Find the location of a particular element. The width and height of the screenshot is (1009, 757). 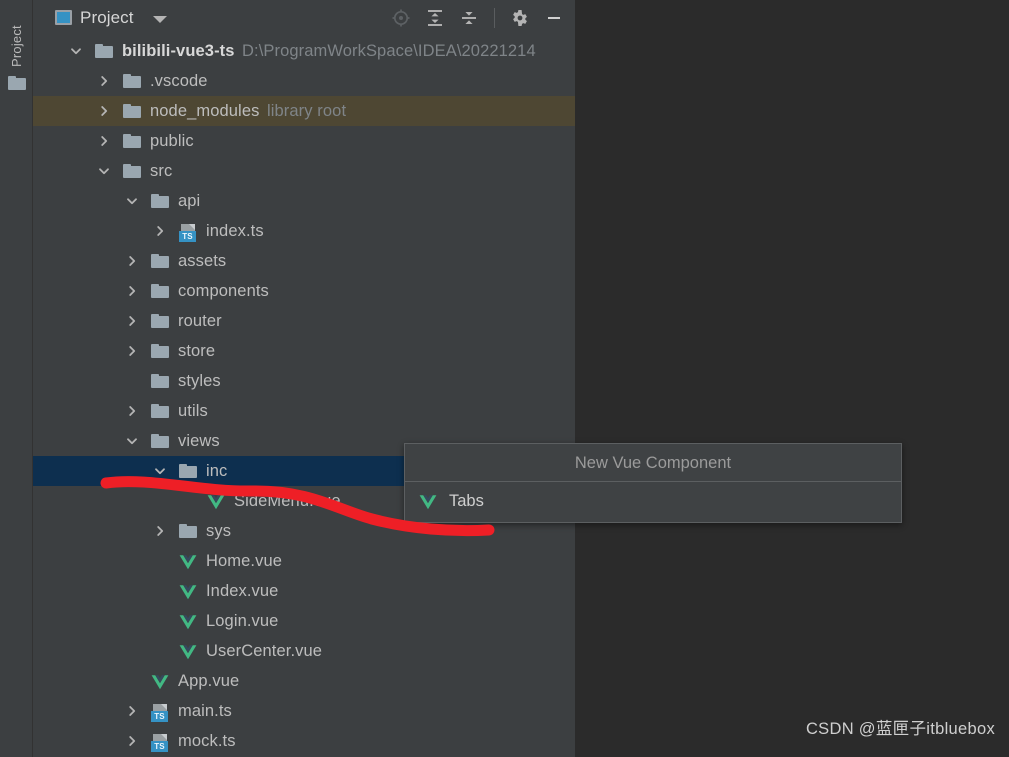

tree-row-label: api is located at coordinates (189, 200).